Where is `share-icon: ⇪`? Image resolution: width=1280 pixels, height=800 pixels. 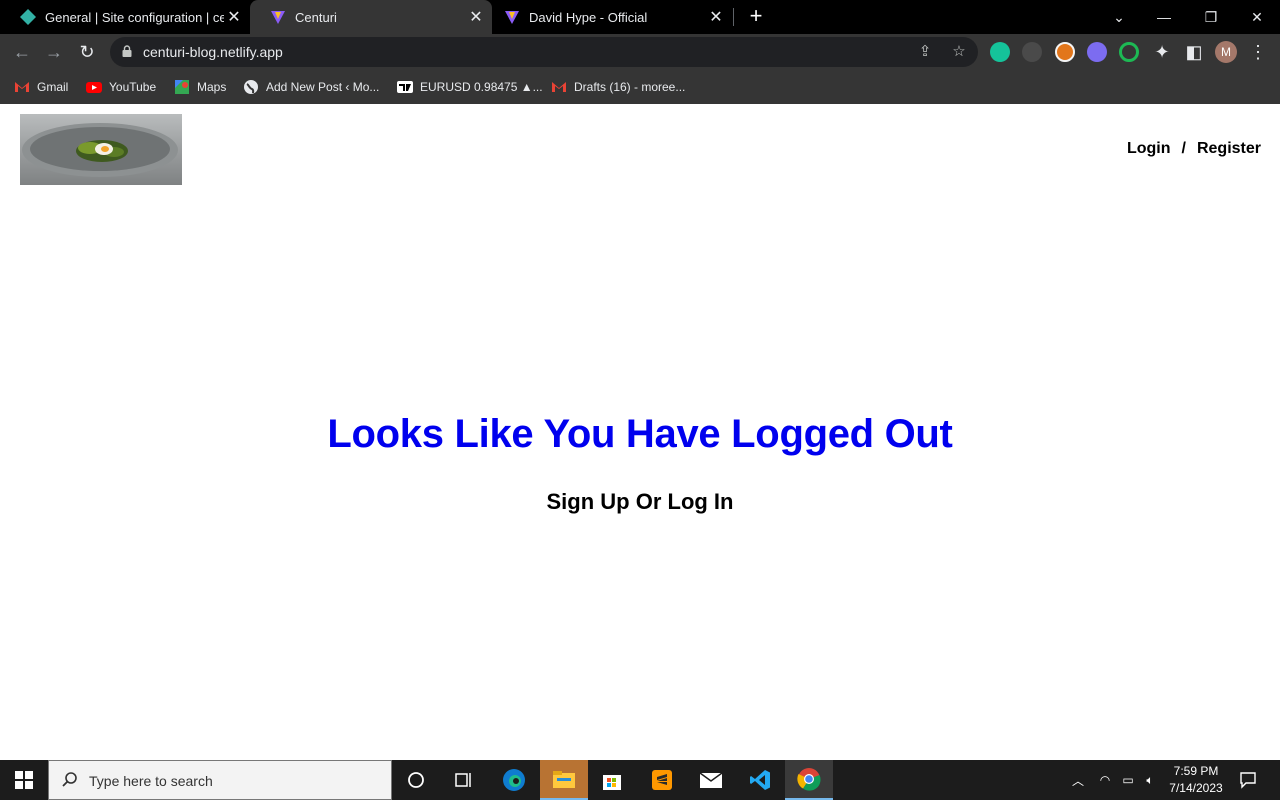
share-icon: ⇪ is located at coordinates (925, 52).